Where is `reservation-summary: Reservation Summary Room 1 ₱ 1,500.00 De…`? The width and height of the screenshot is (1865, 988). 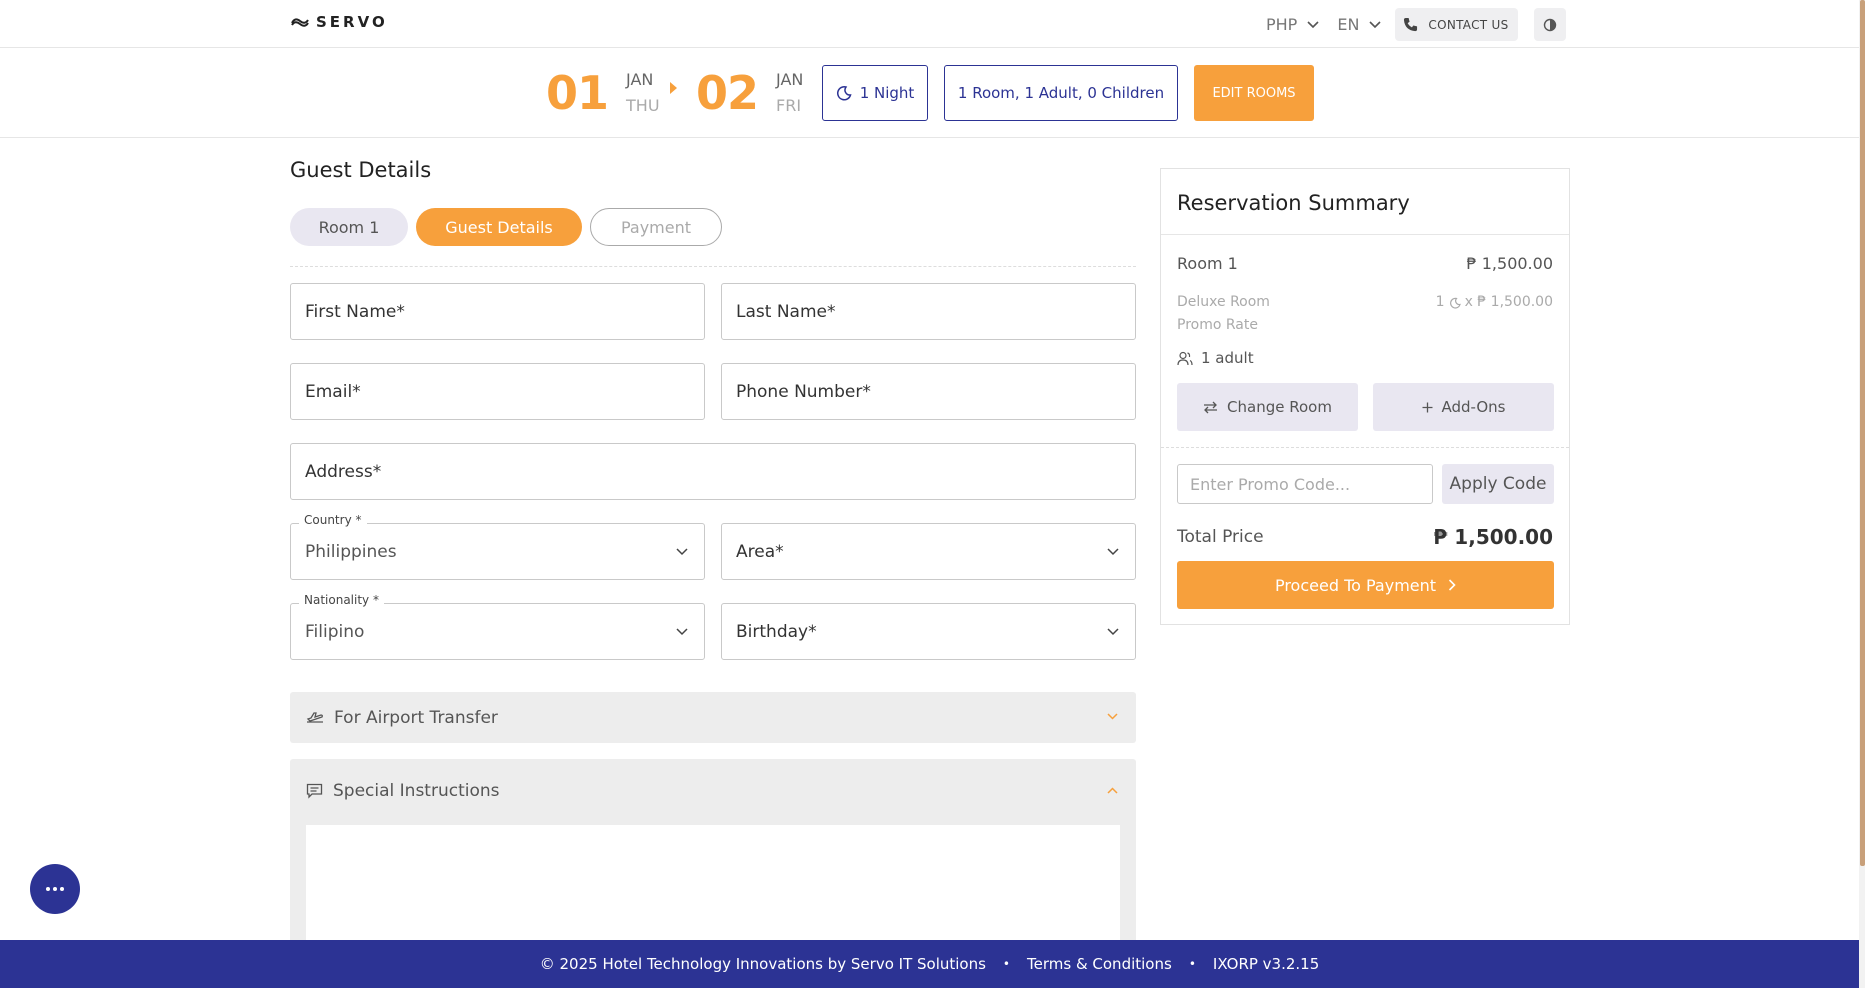
reservation-summary: Reservation Summary Room 1 ₱ 1,500.00 De… is located at coordinates (1365, 396).